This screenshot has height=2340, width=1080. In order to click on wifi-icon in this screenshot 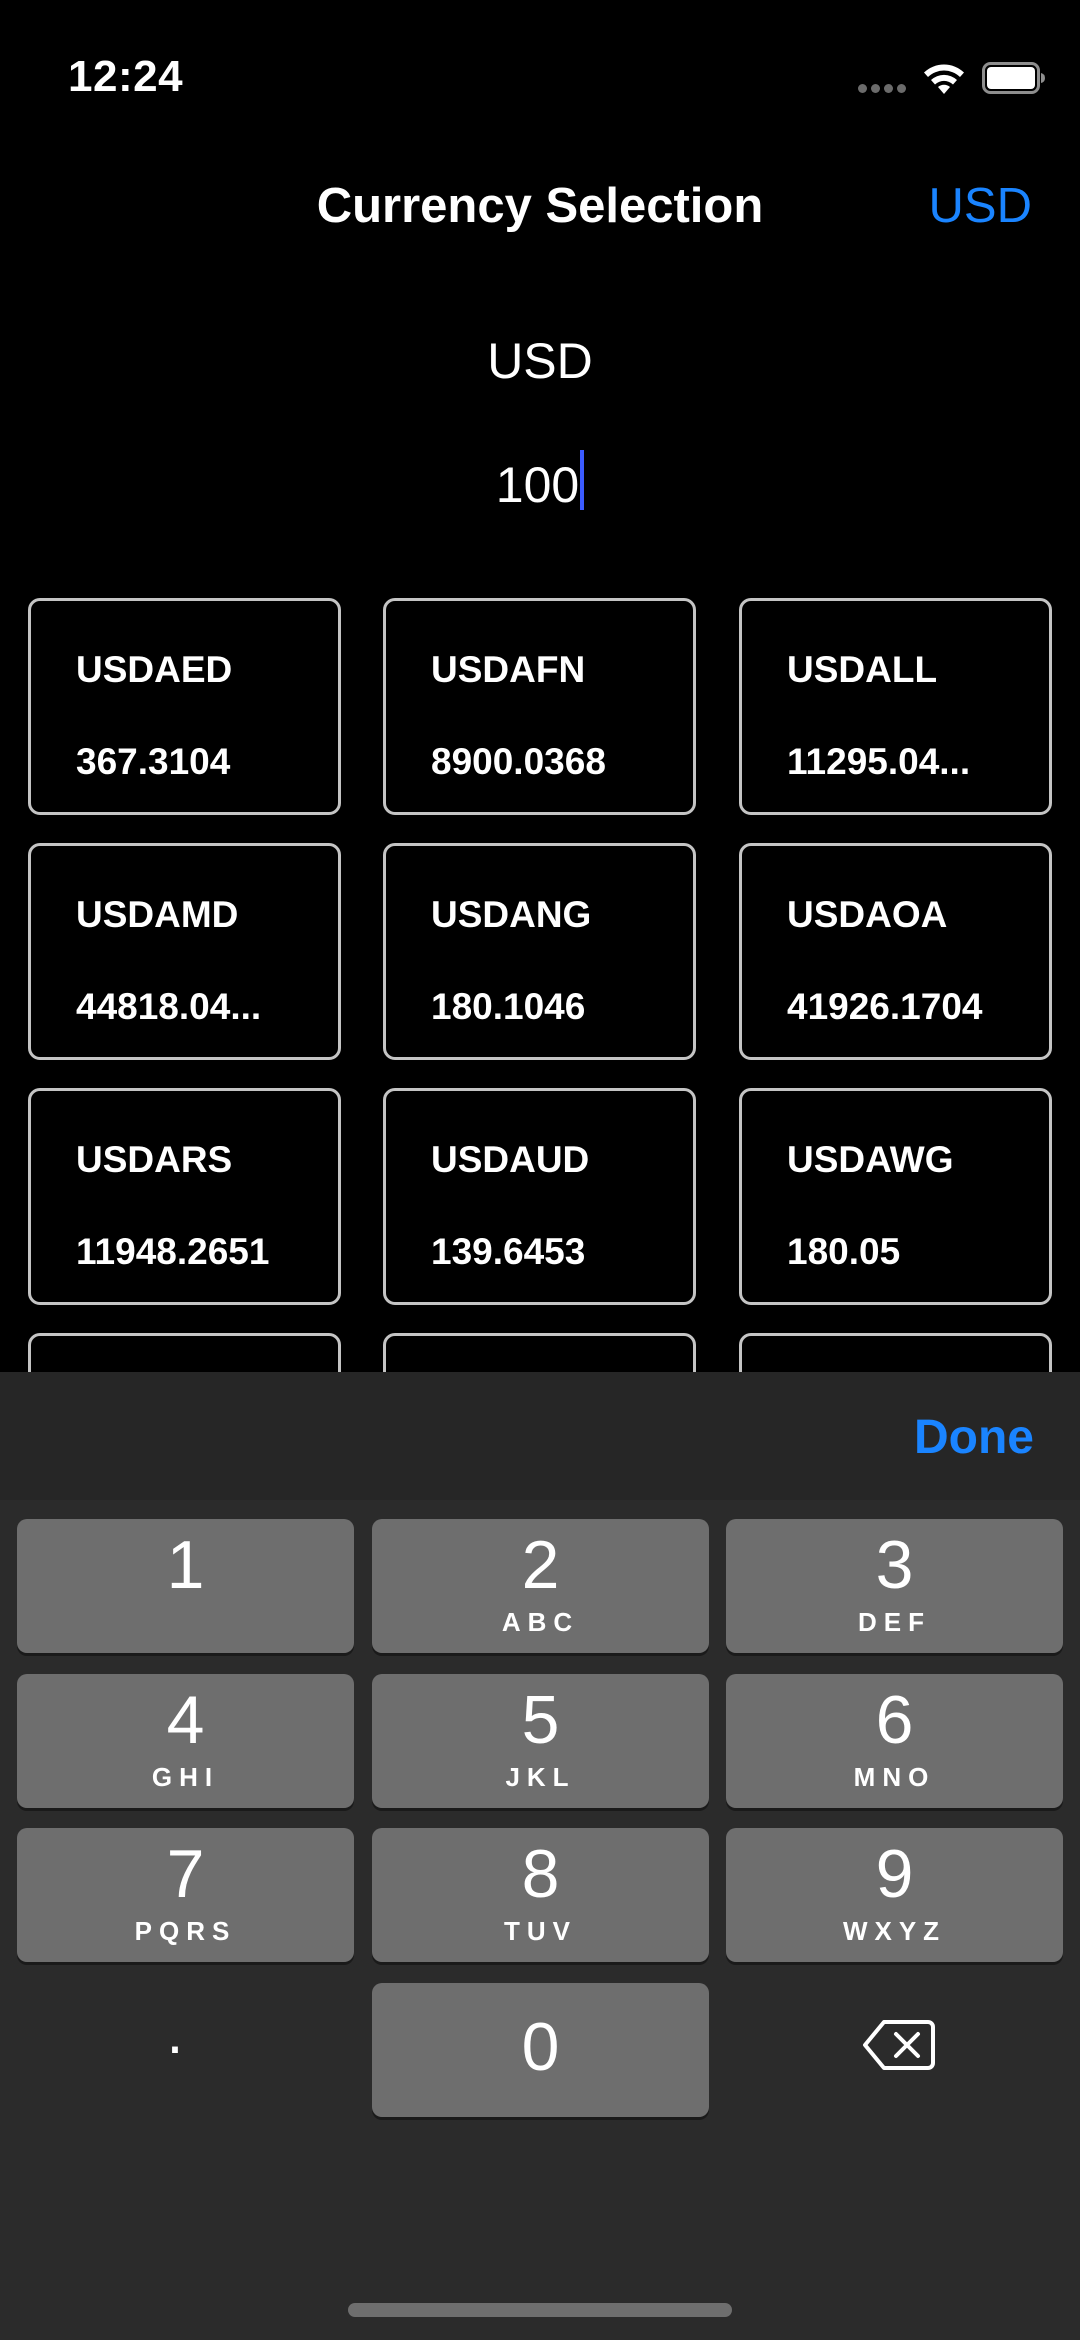, I will do `click(944, 79)`.